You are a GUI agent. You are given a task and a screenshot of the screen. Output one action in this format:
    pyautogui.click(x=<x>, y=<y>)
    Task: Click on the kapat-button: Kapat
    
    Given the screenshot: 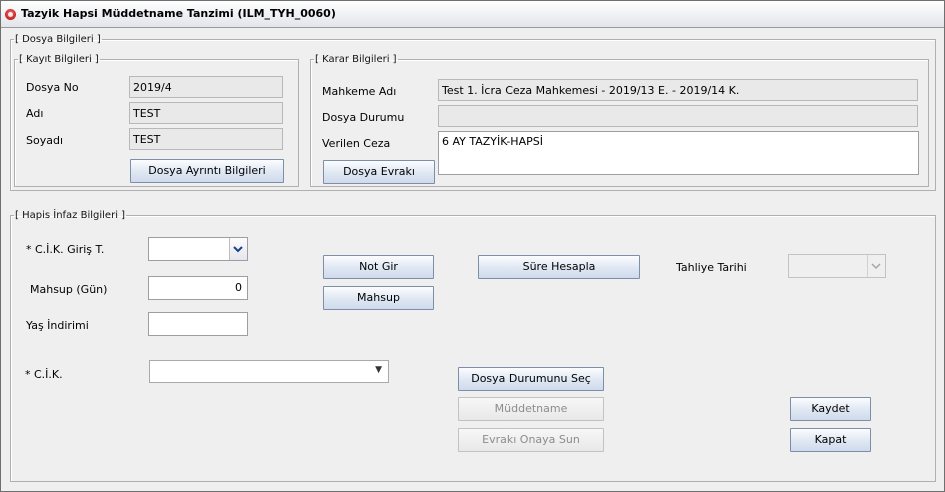 What is the action you would take?
    pyautogui.click(x=830, y=440)
    